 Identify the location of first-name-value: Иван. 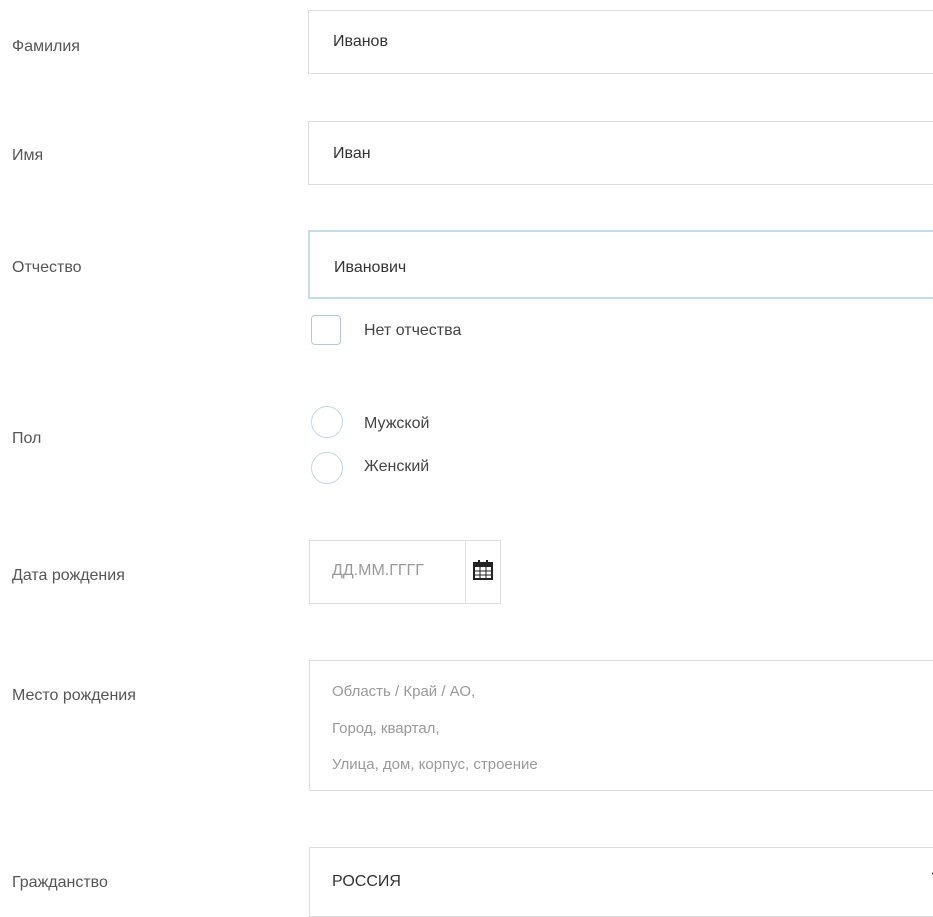
(352, 153).